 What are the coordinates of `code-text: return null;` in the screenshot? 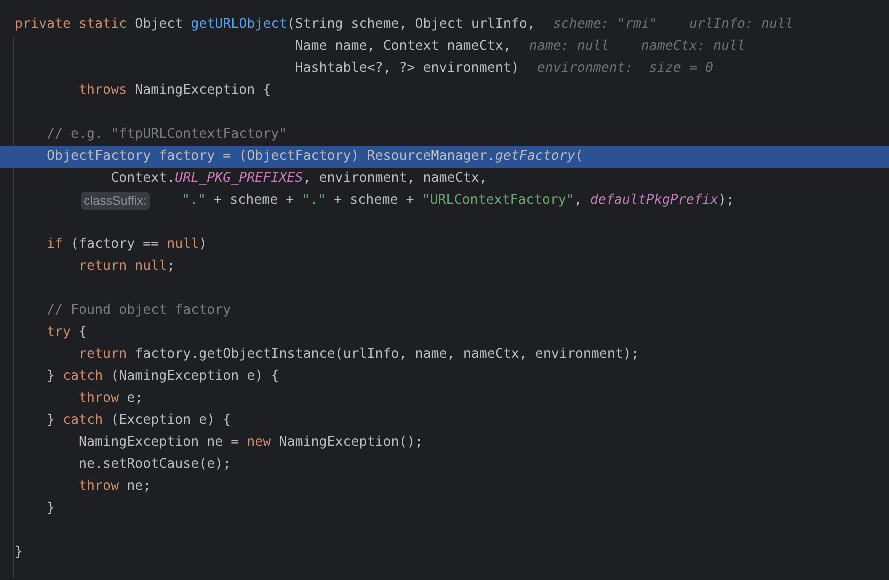 It's located at (127, 267).